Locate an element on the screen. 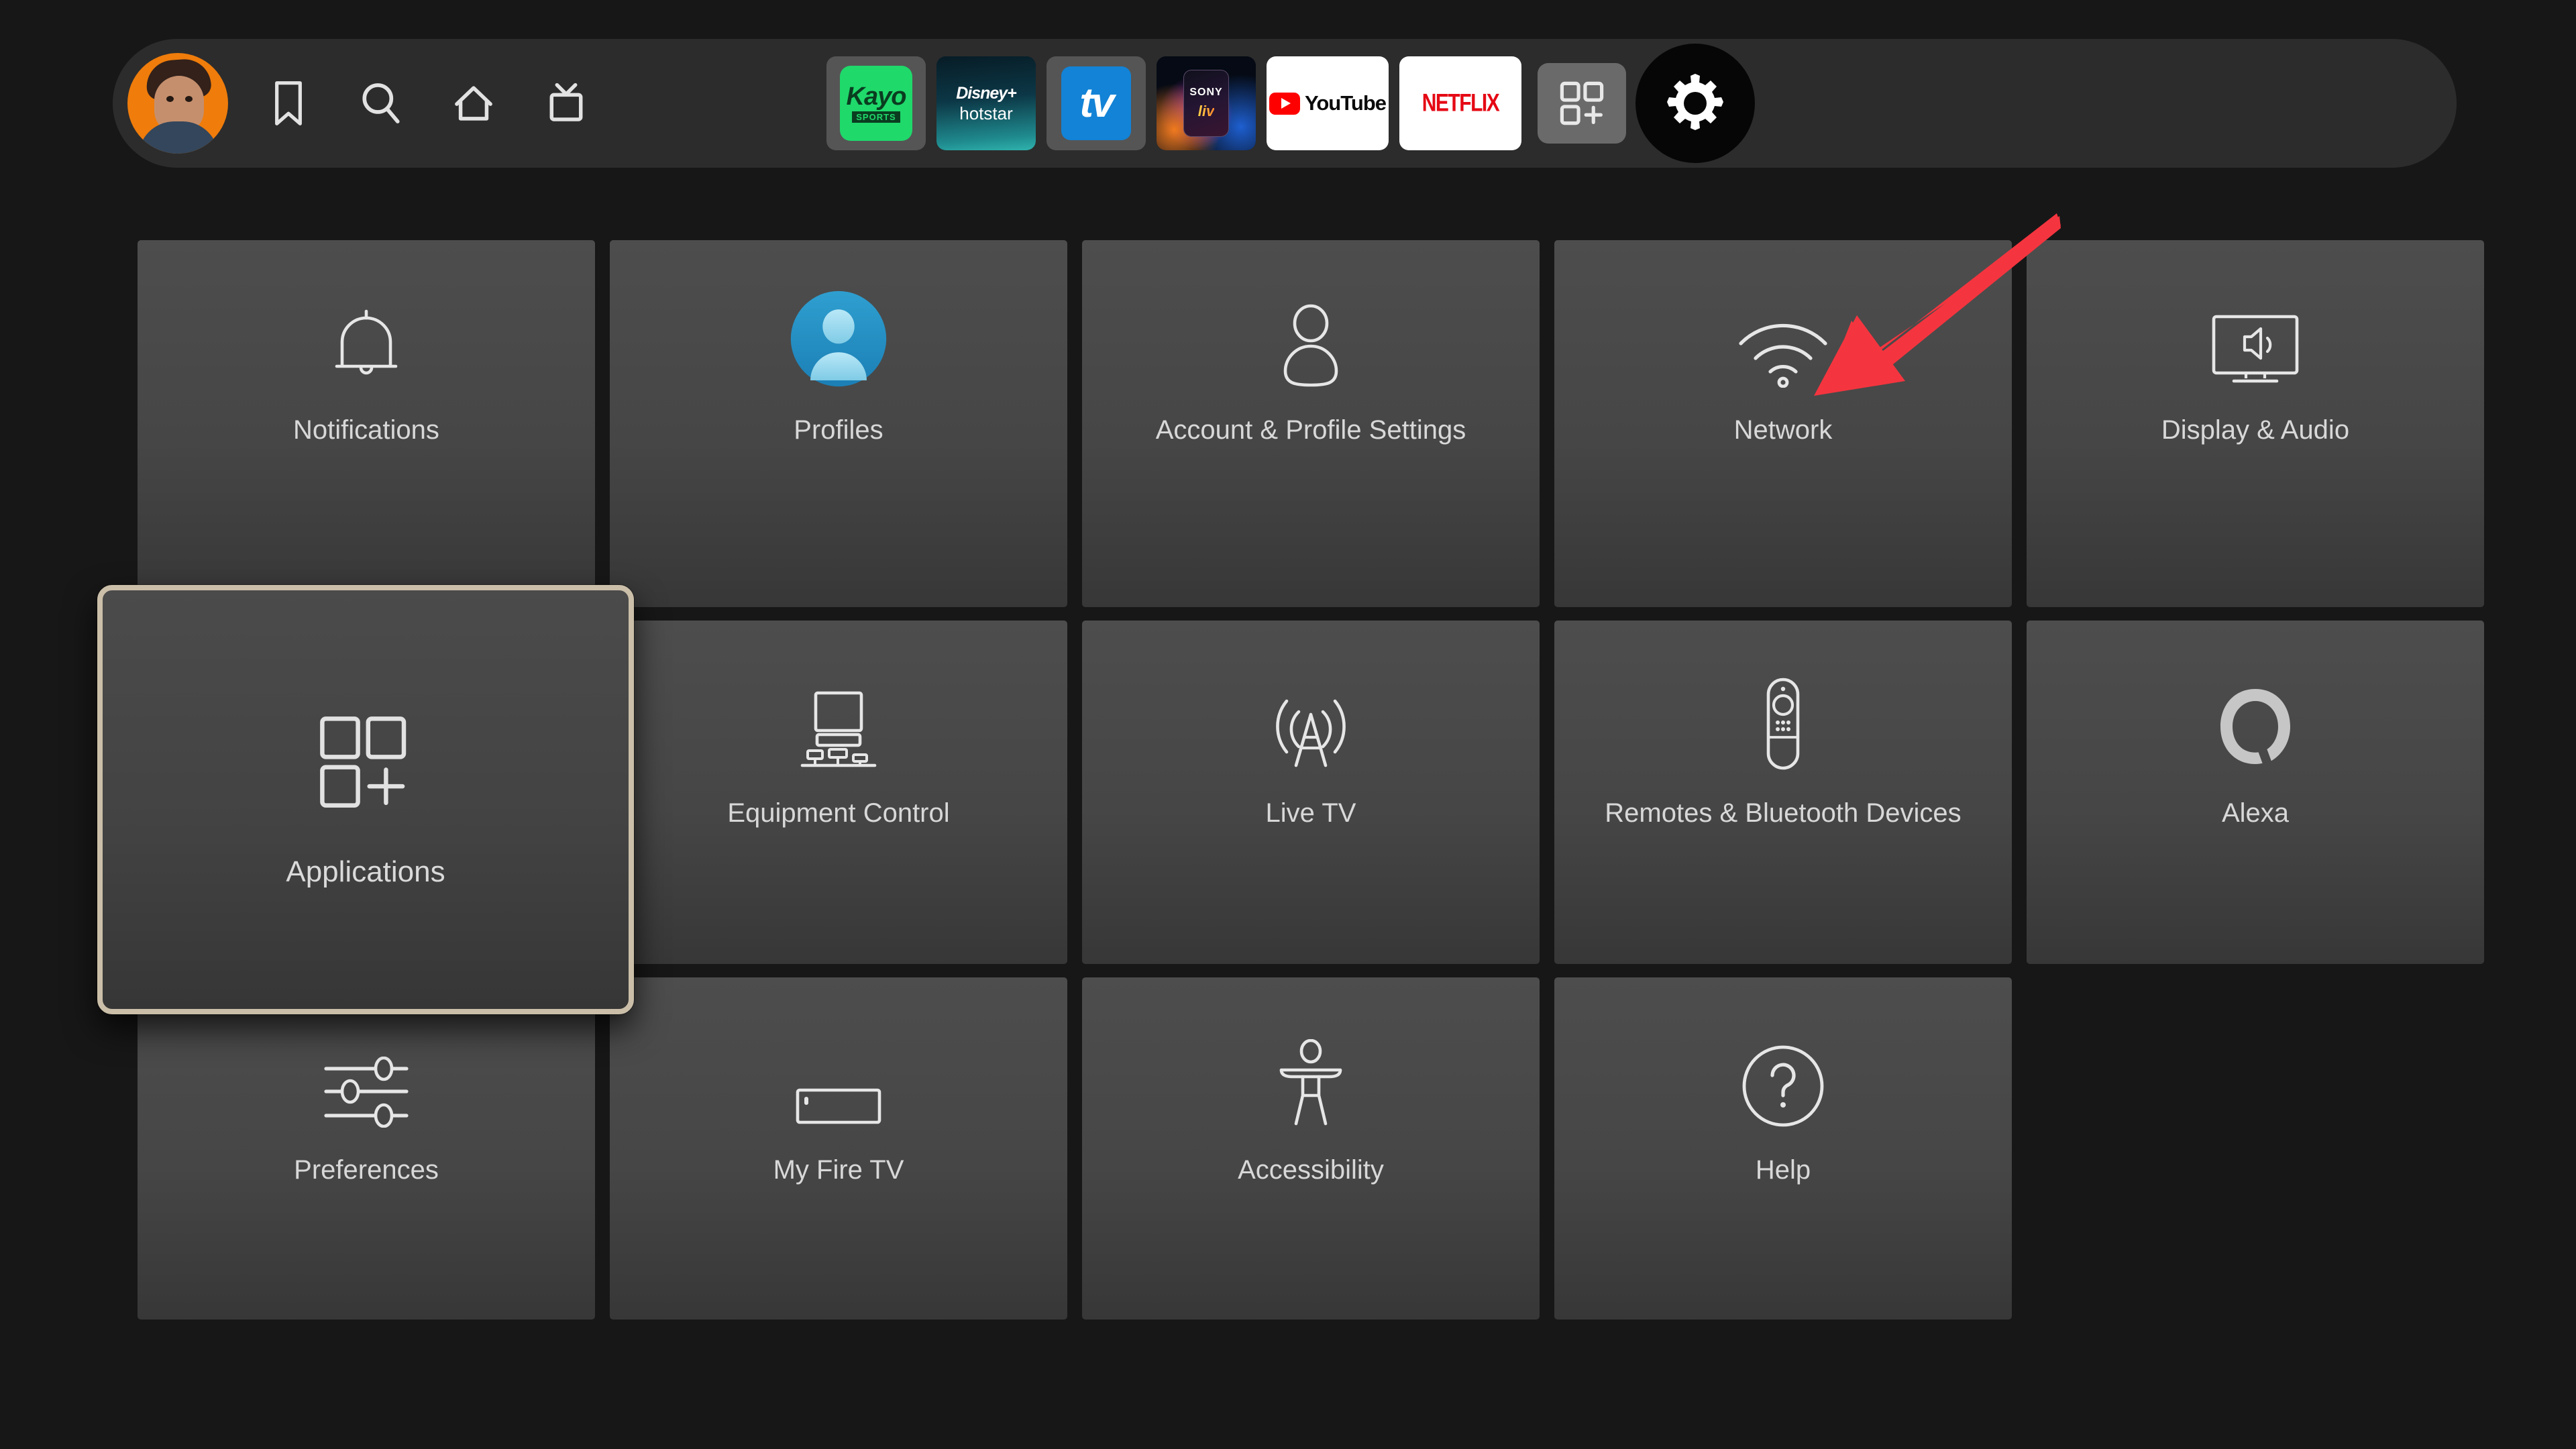  bell-icon is located at coordinates (366, 316).